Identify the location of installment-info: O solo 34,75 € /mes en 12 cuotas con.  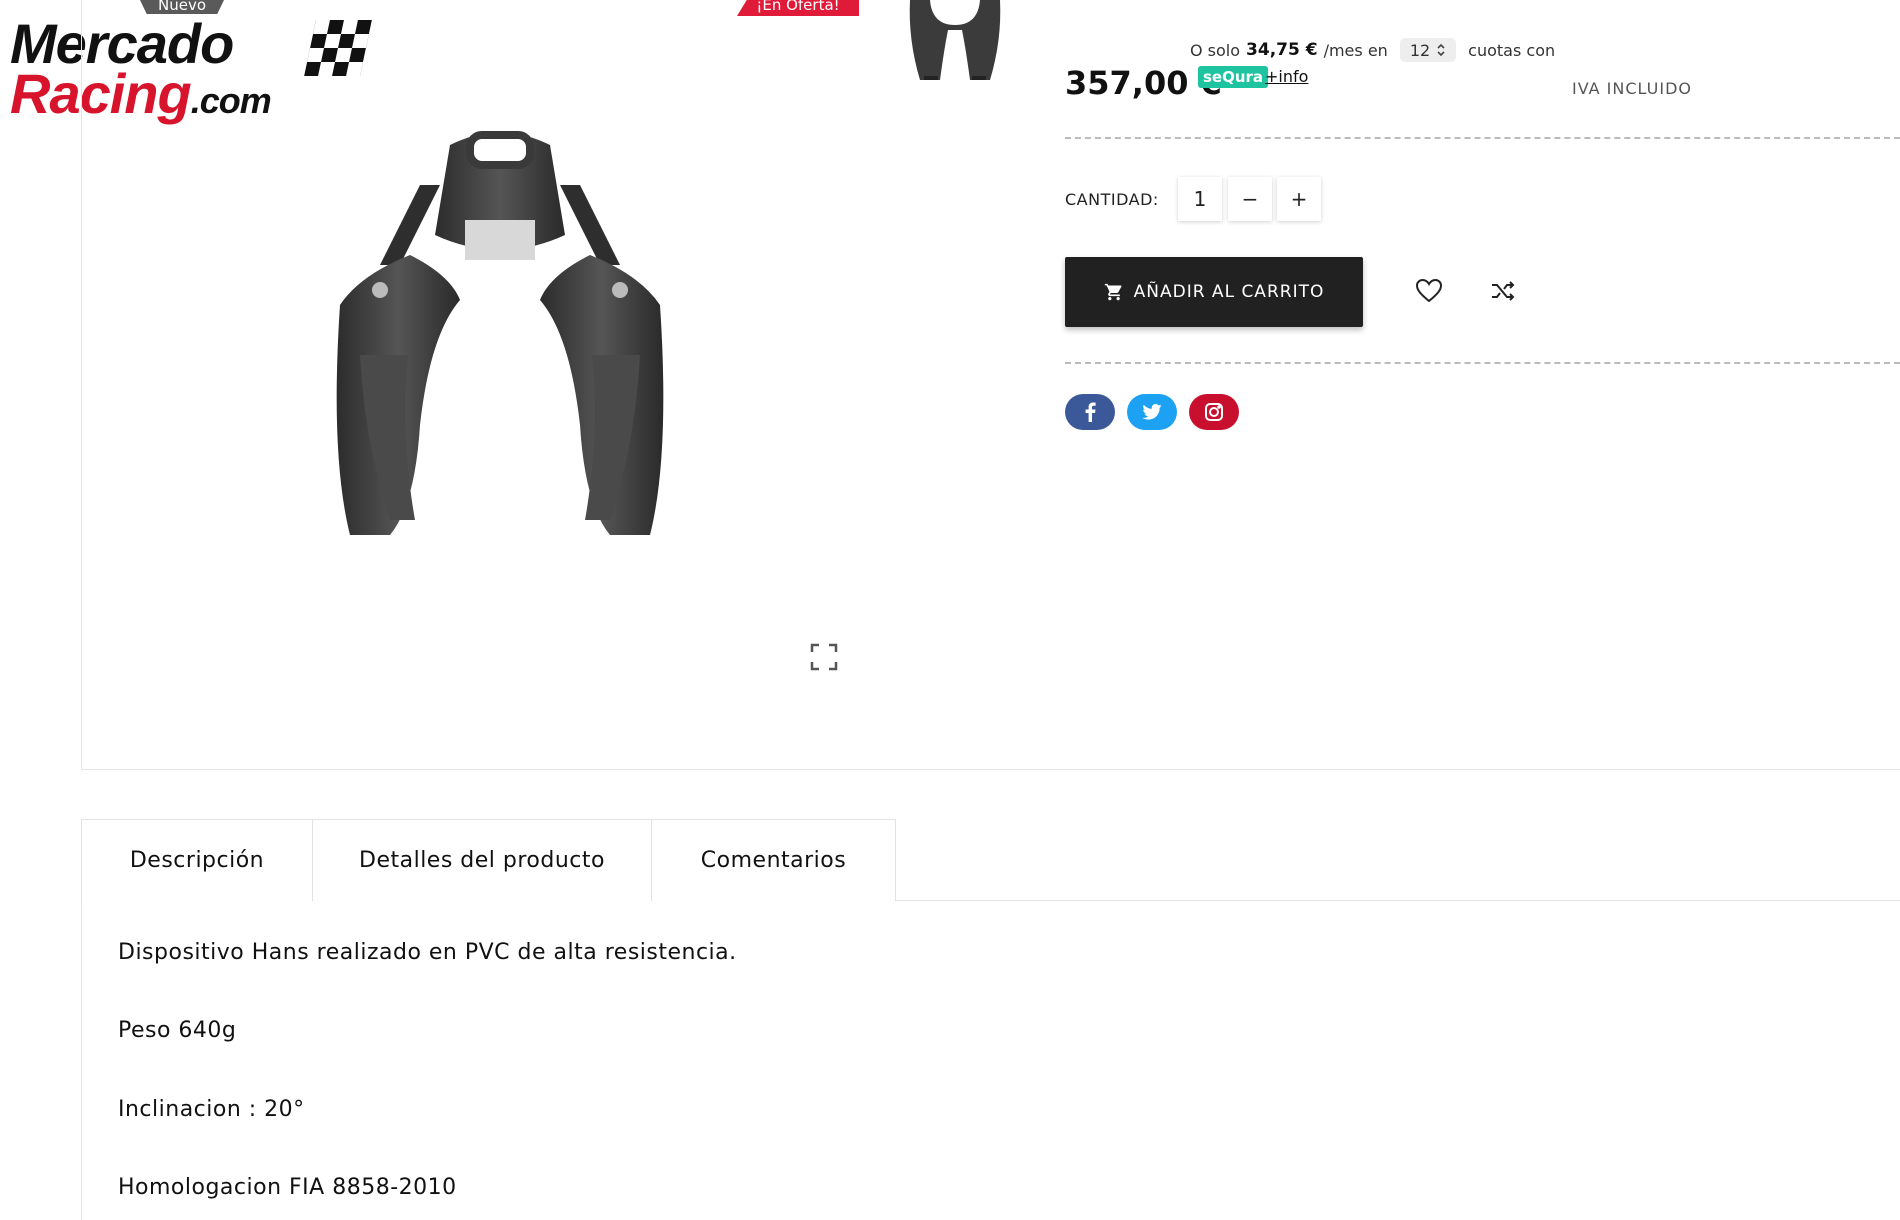
(1372, 50).